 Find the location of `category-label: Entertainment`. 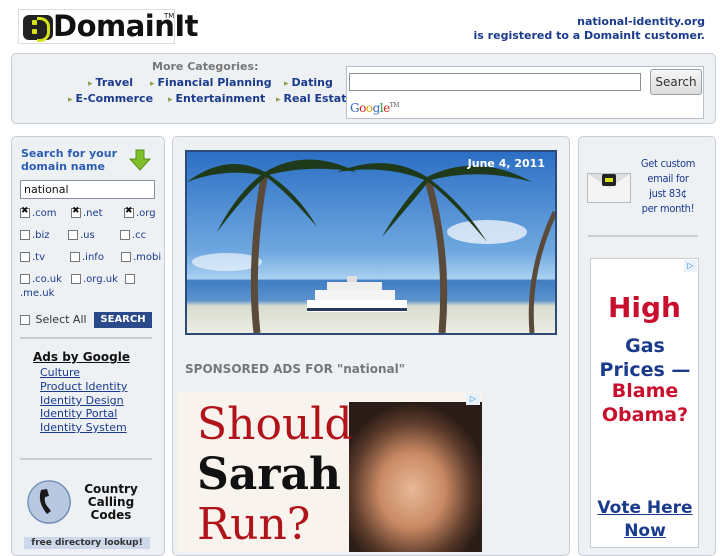

category-label: Entertainment is located at coordinates (220, 98).